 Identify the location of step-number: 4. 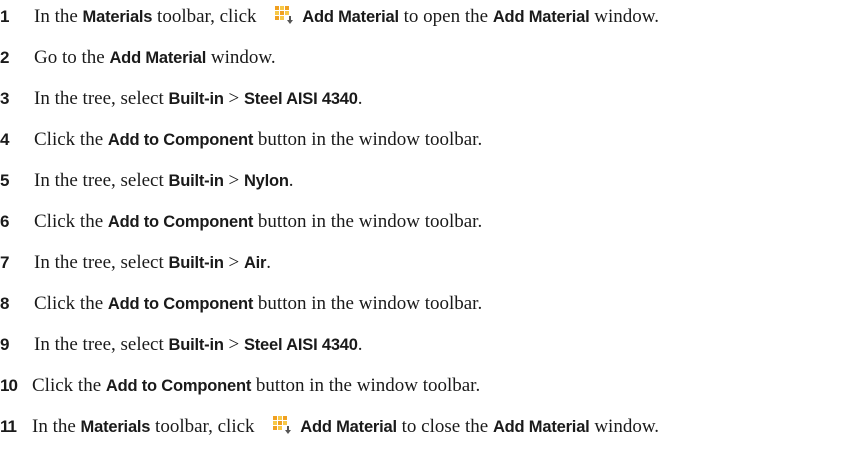
(5, 139).